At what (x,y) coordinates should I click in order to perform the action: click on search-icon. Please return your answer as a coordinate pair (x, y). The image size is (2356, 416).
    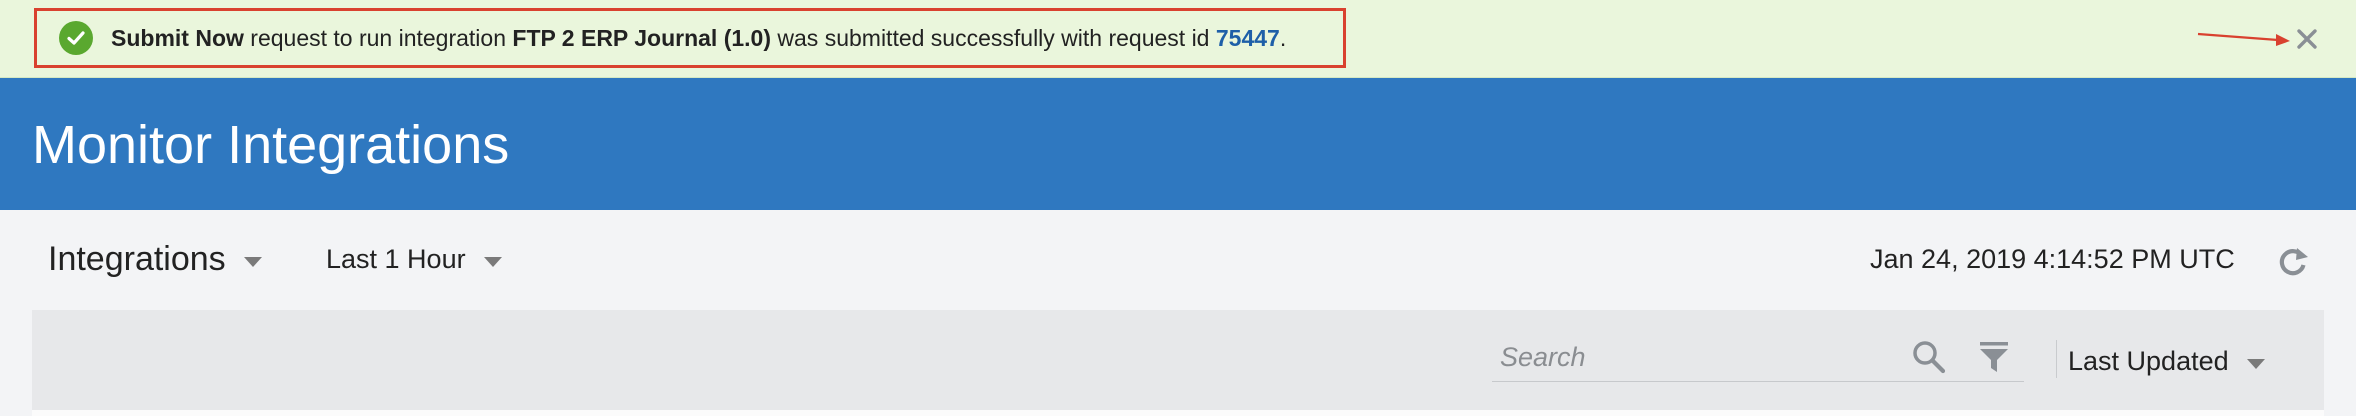
    Looking at the image, I should click on (1929, 357).